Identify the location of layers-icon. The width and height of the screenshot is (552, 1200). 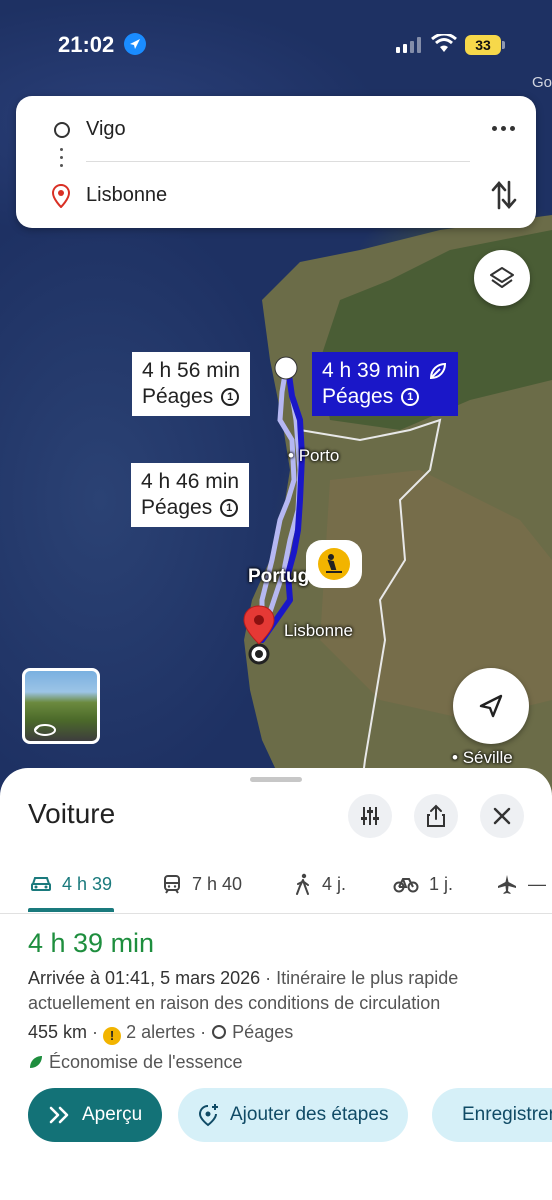
(502, 277).